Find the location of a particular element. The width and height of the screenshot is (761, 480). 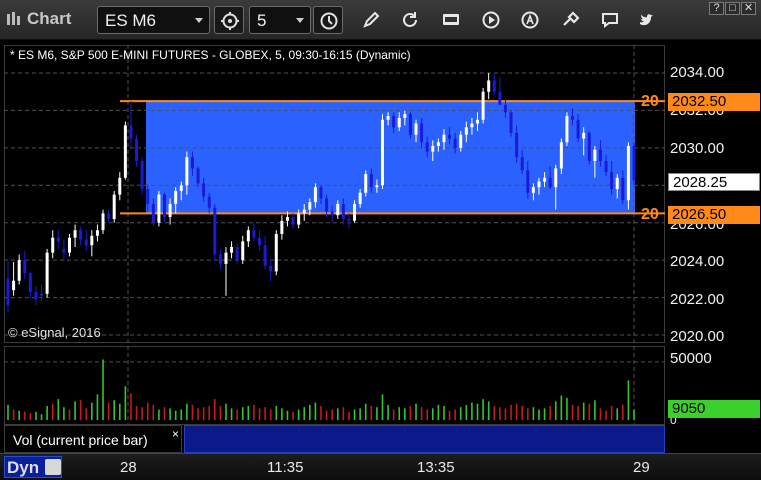

alert-button is located at coordinates (530, 20).